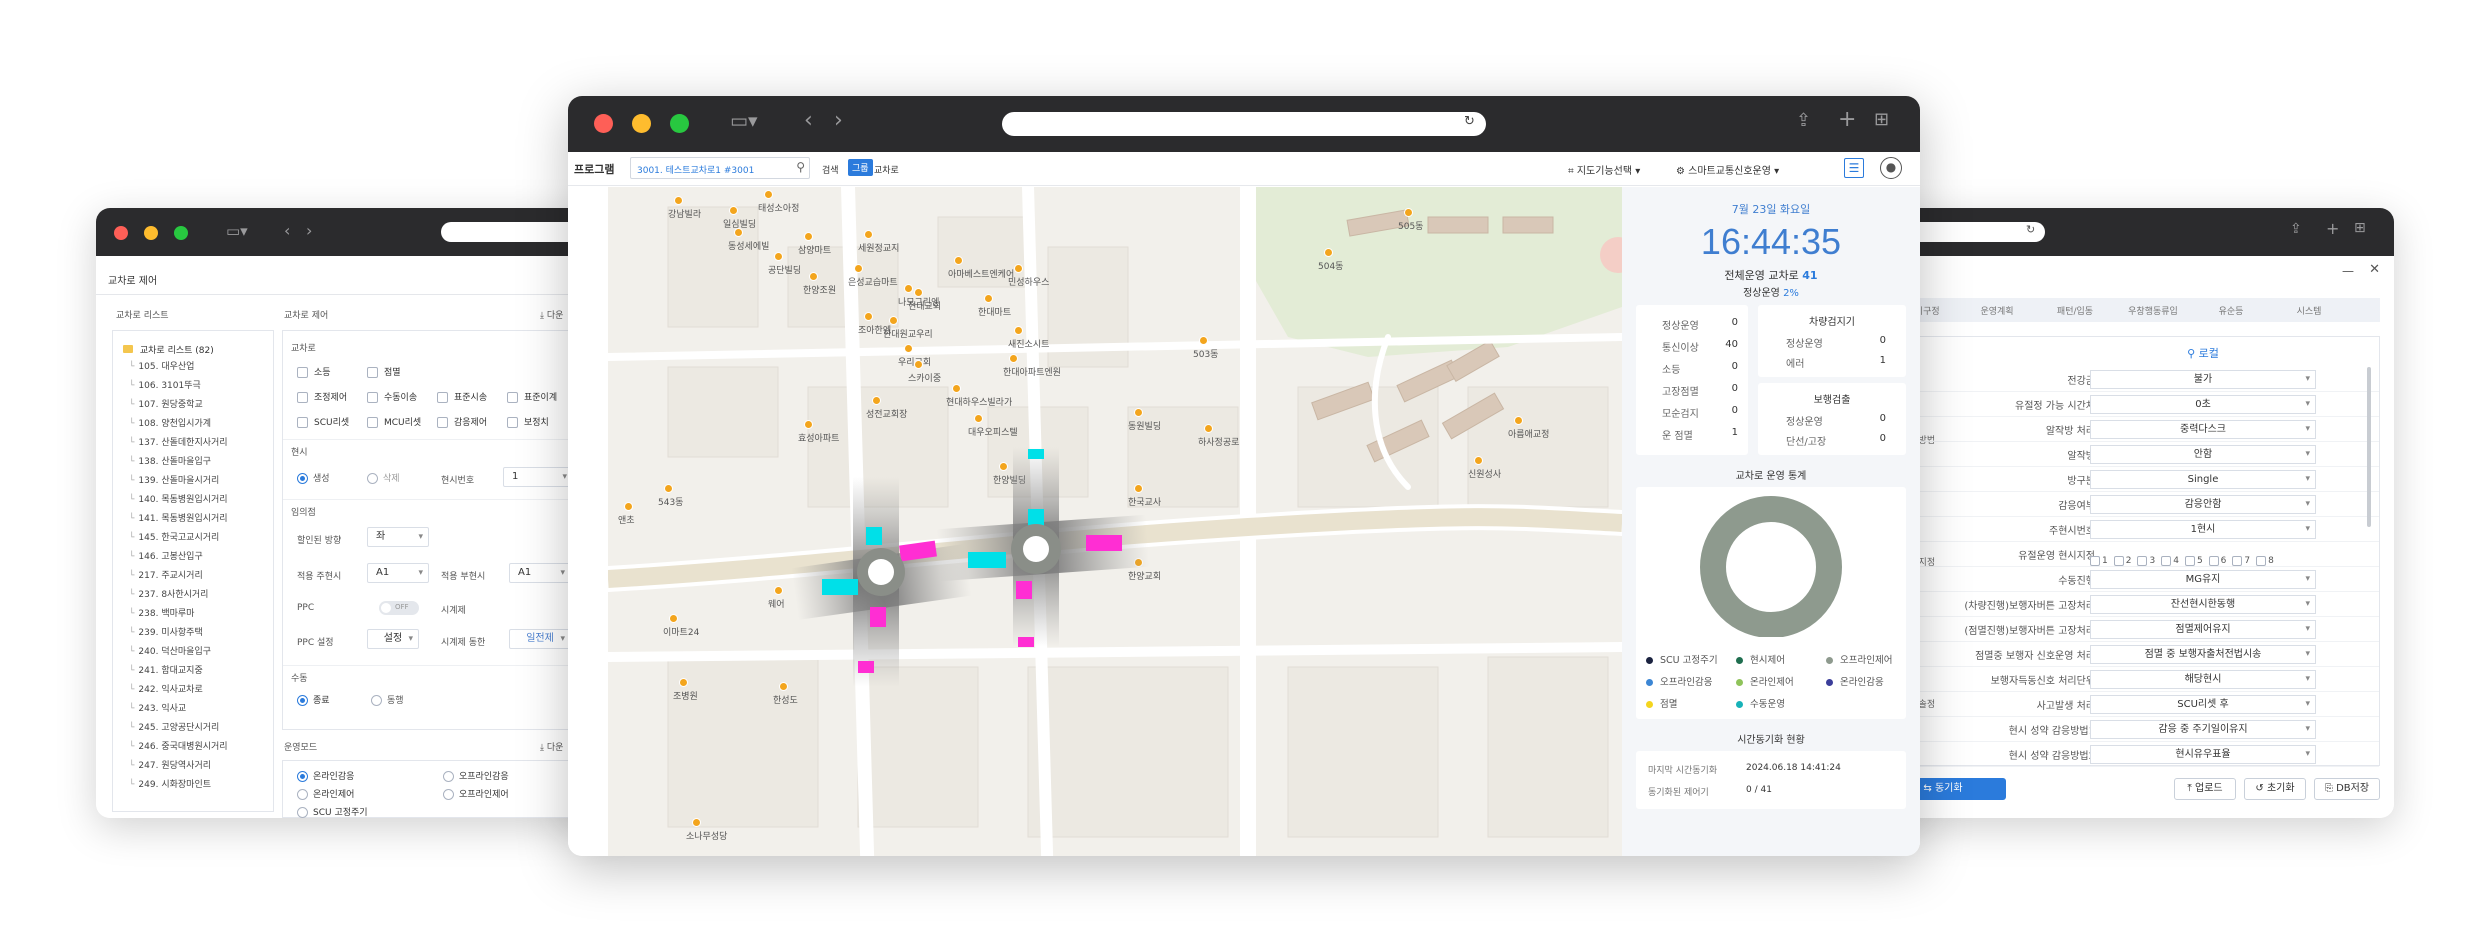 This screenshot has height=952, width=2488. Describe the element at coordinates (166, 574) in the screenshot. I see `tree-item: └ 217. 주교시거리` at that location.